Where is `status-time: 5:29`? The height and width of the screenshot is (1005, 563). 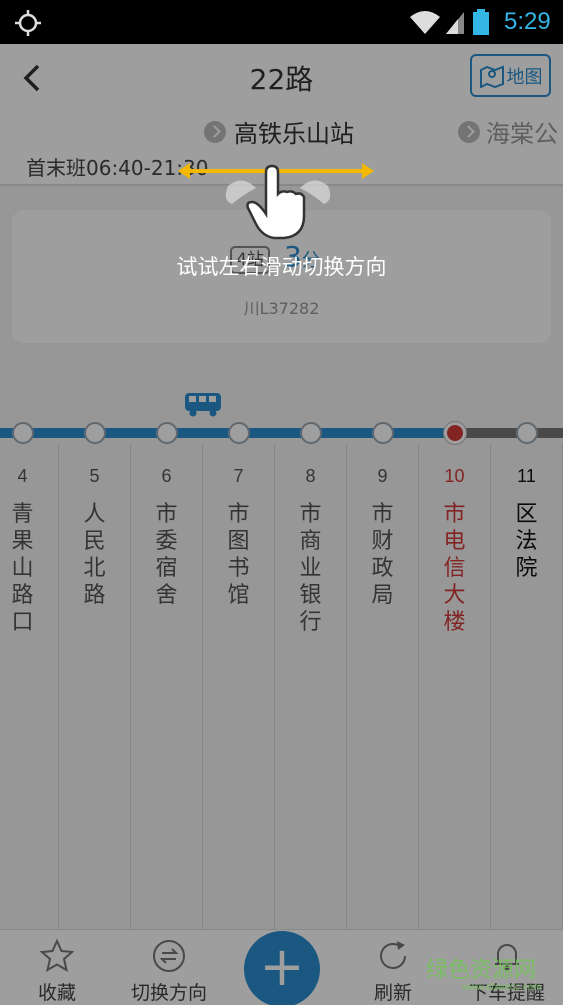 status-time: 5:29 is located at coordinates (527, 21).